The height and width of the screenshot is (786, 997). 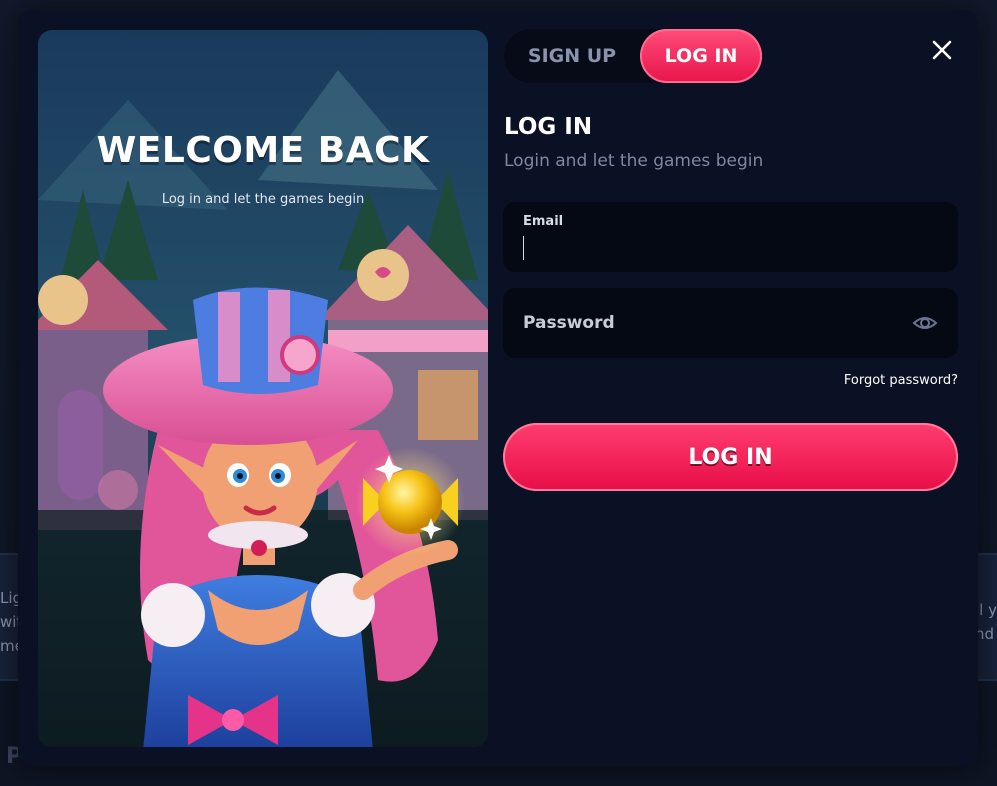 I want to click on close-icon, so click(x=942, y=50).